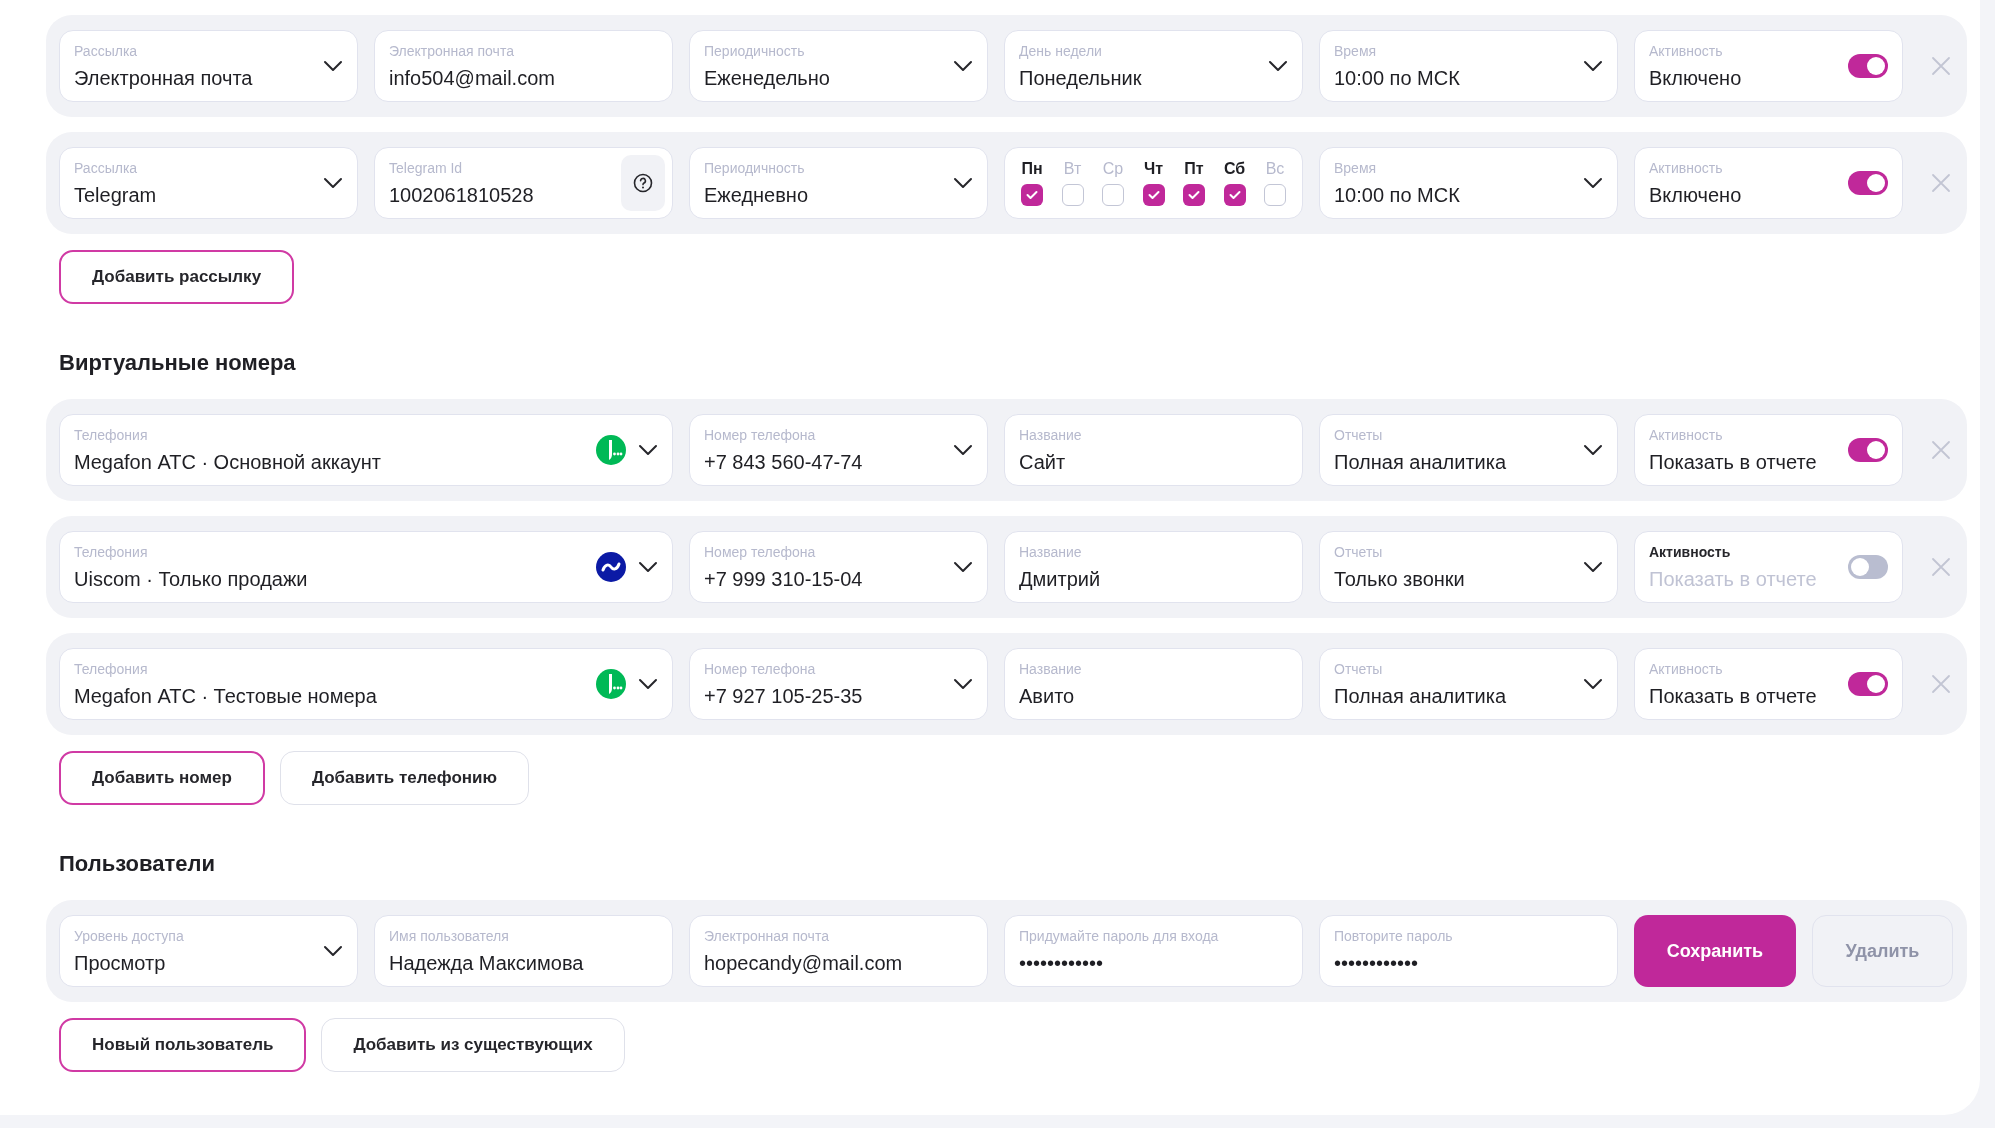 Image resolution: width=1995 pixels, height=1128 pixels. What do you see at coordinates (1715, 951) in the screenshot?
I see `save-button: Сохранить` at bounding box center [1715, 951].